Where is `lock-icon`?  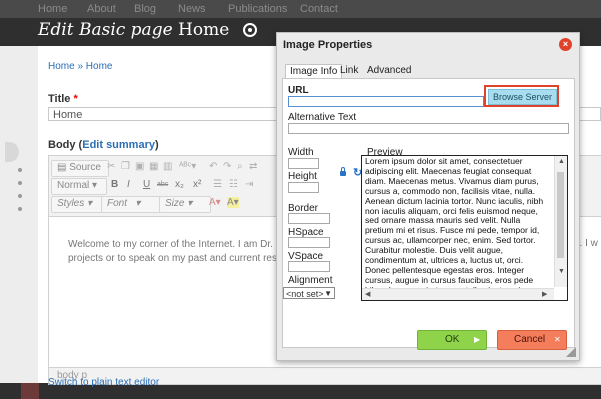
lock-icon is located at coordinates (343, 171).